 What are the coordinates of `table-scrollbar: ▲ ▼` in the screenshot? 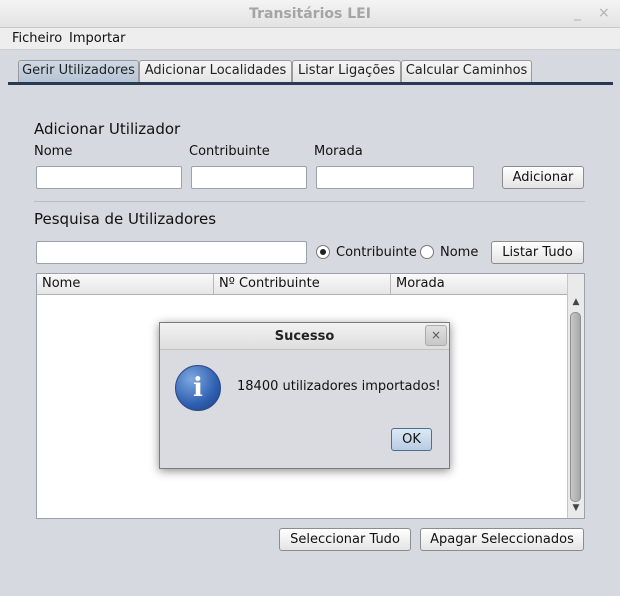 It's located at (575, 396).